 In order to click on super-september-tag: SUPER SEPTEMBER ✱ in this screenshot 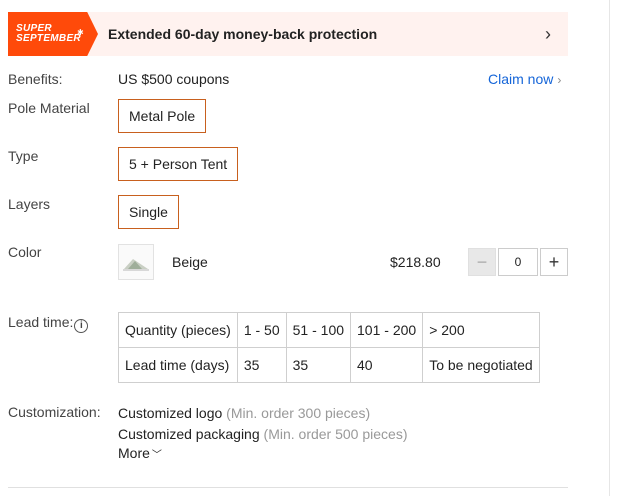, I will do `click(53, 34)`.